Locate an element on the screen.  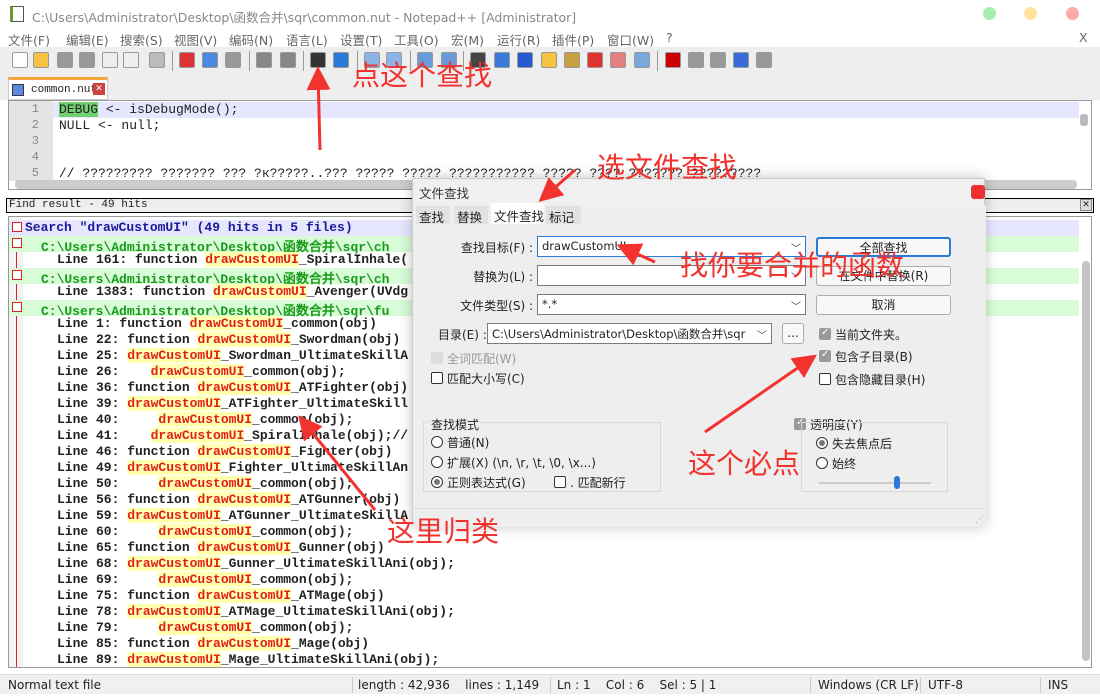
annotation-must-check: 这个必点 is located at coordinates (744, 463).